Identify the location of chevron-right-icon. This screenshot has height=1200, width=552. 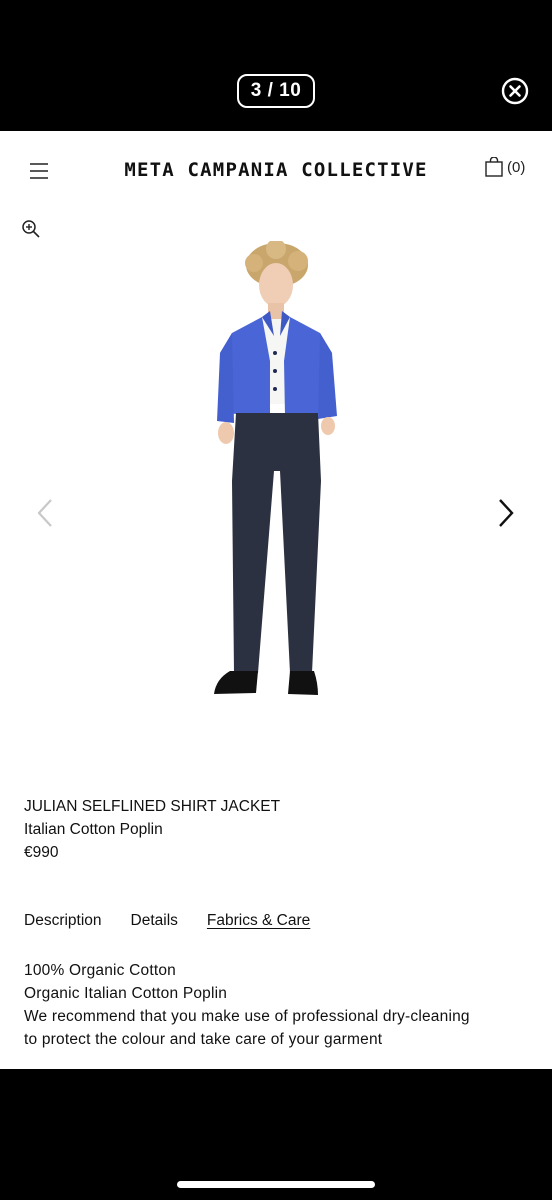
(506, 513).